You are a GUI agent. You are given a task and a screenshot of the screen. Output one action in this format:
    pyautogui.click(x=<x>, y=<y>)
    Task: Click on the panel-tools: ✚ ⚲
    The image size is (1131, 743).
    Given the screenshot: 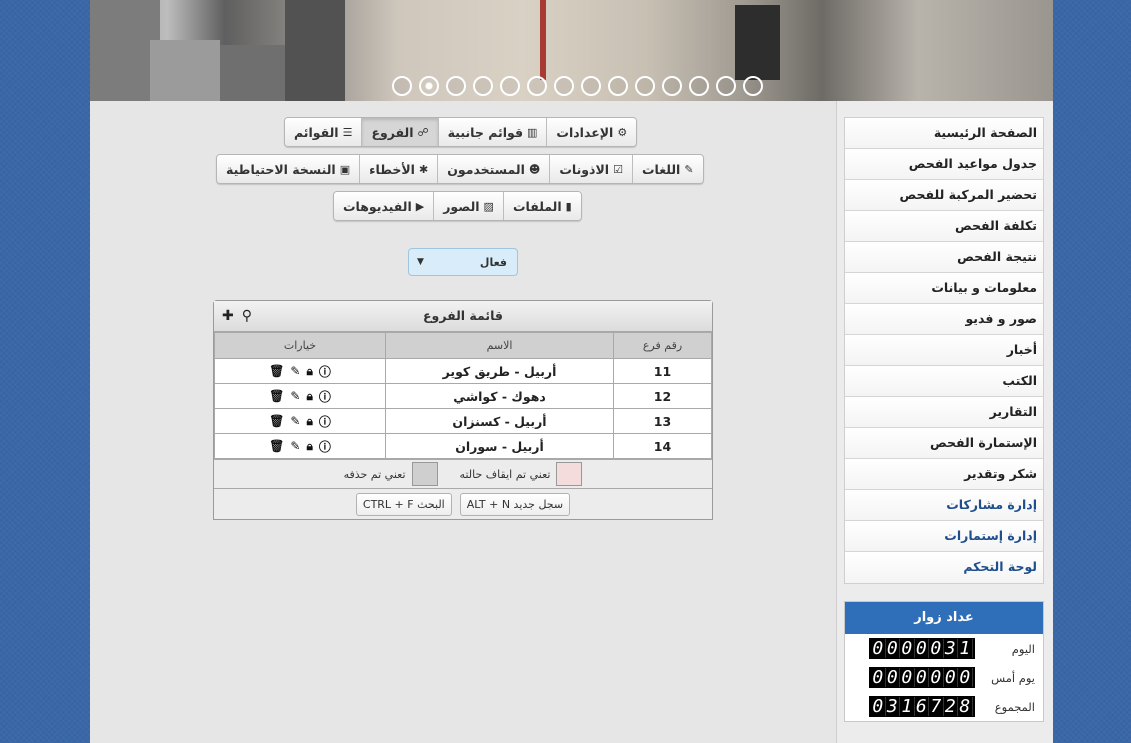 What is the action you would take?
    pyautogui.click(x=237, y=316)
    